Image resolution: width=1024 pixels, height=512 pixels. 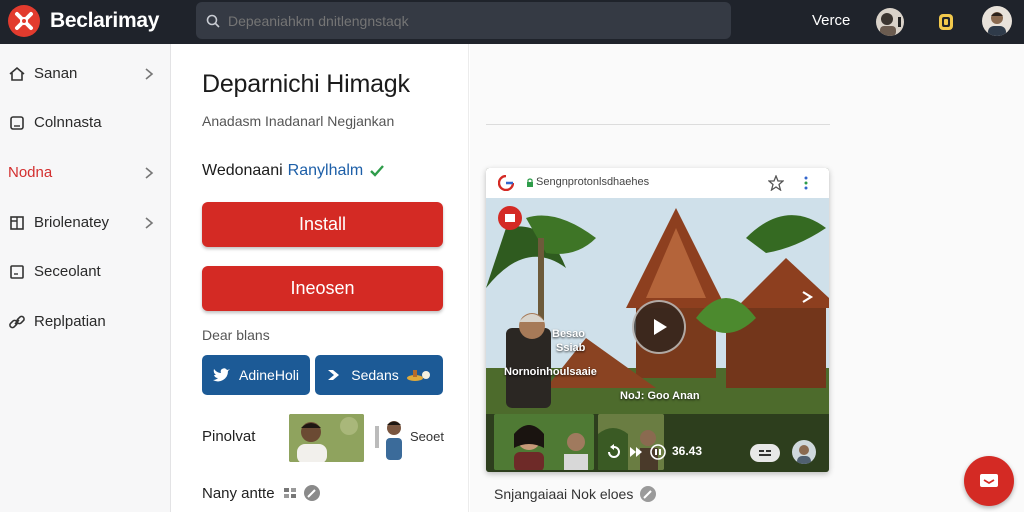 What do you see at coordinates (104, 21) in the screenshot?
I see `brand-name: Beclarimay` at bounding box center [104, 21].